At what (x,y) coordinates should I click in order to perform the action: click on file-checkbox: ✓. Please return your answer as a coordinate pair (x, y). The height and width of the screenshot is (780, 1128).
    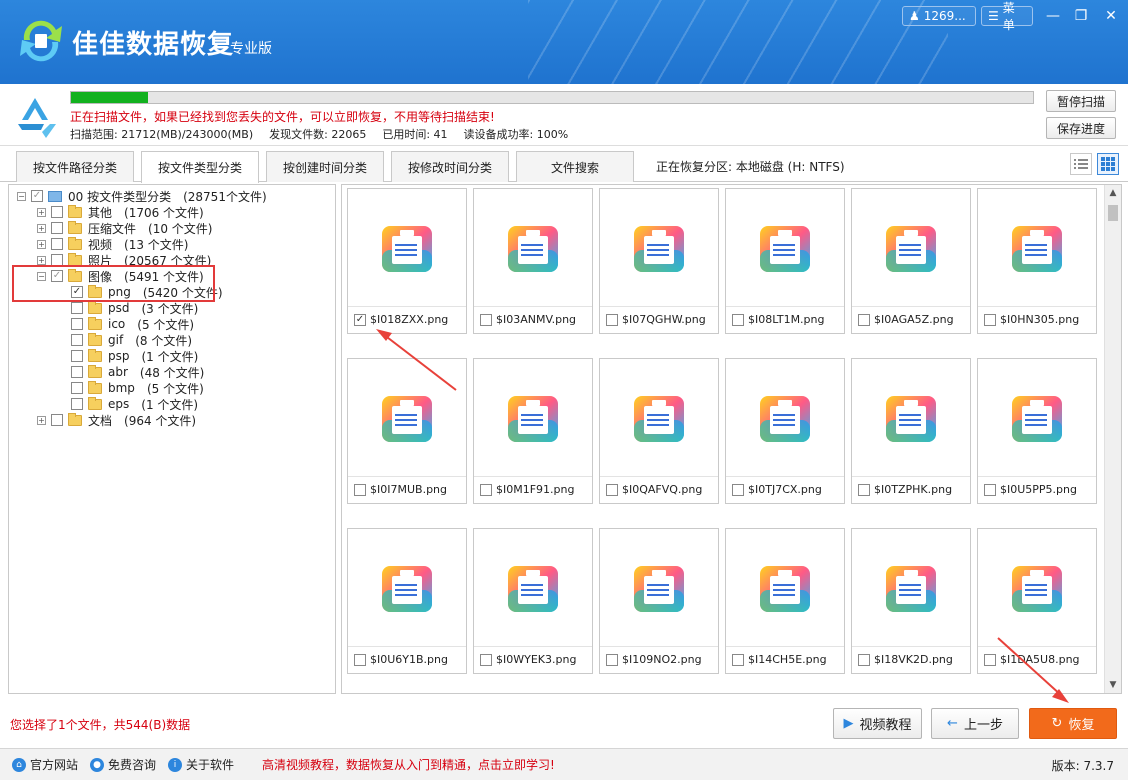
    Looking at the image, I should click on (360, 319).